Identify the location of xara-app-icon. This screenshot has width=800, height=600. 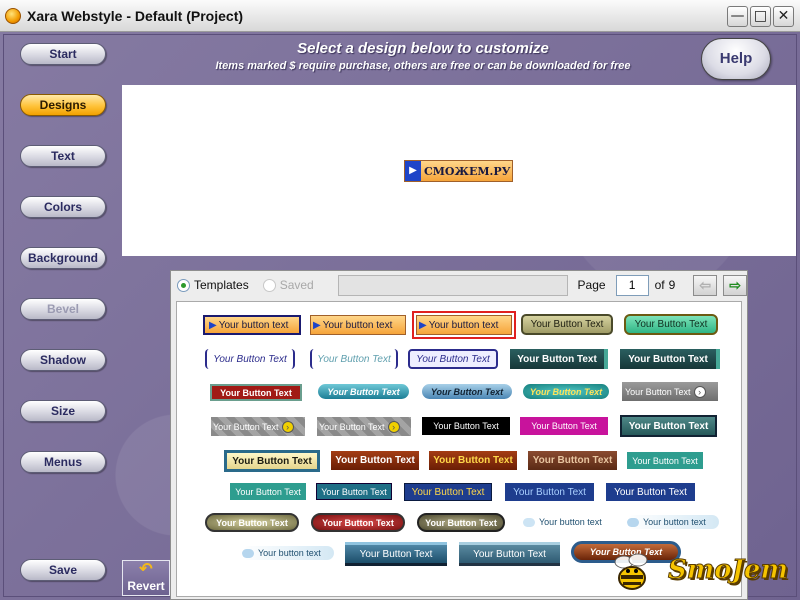
(13, 15).